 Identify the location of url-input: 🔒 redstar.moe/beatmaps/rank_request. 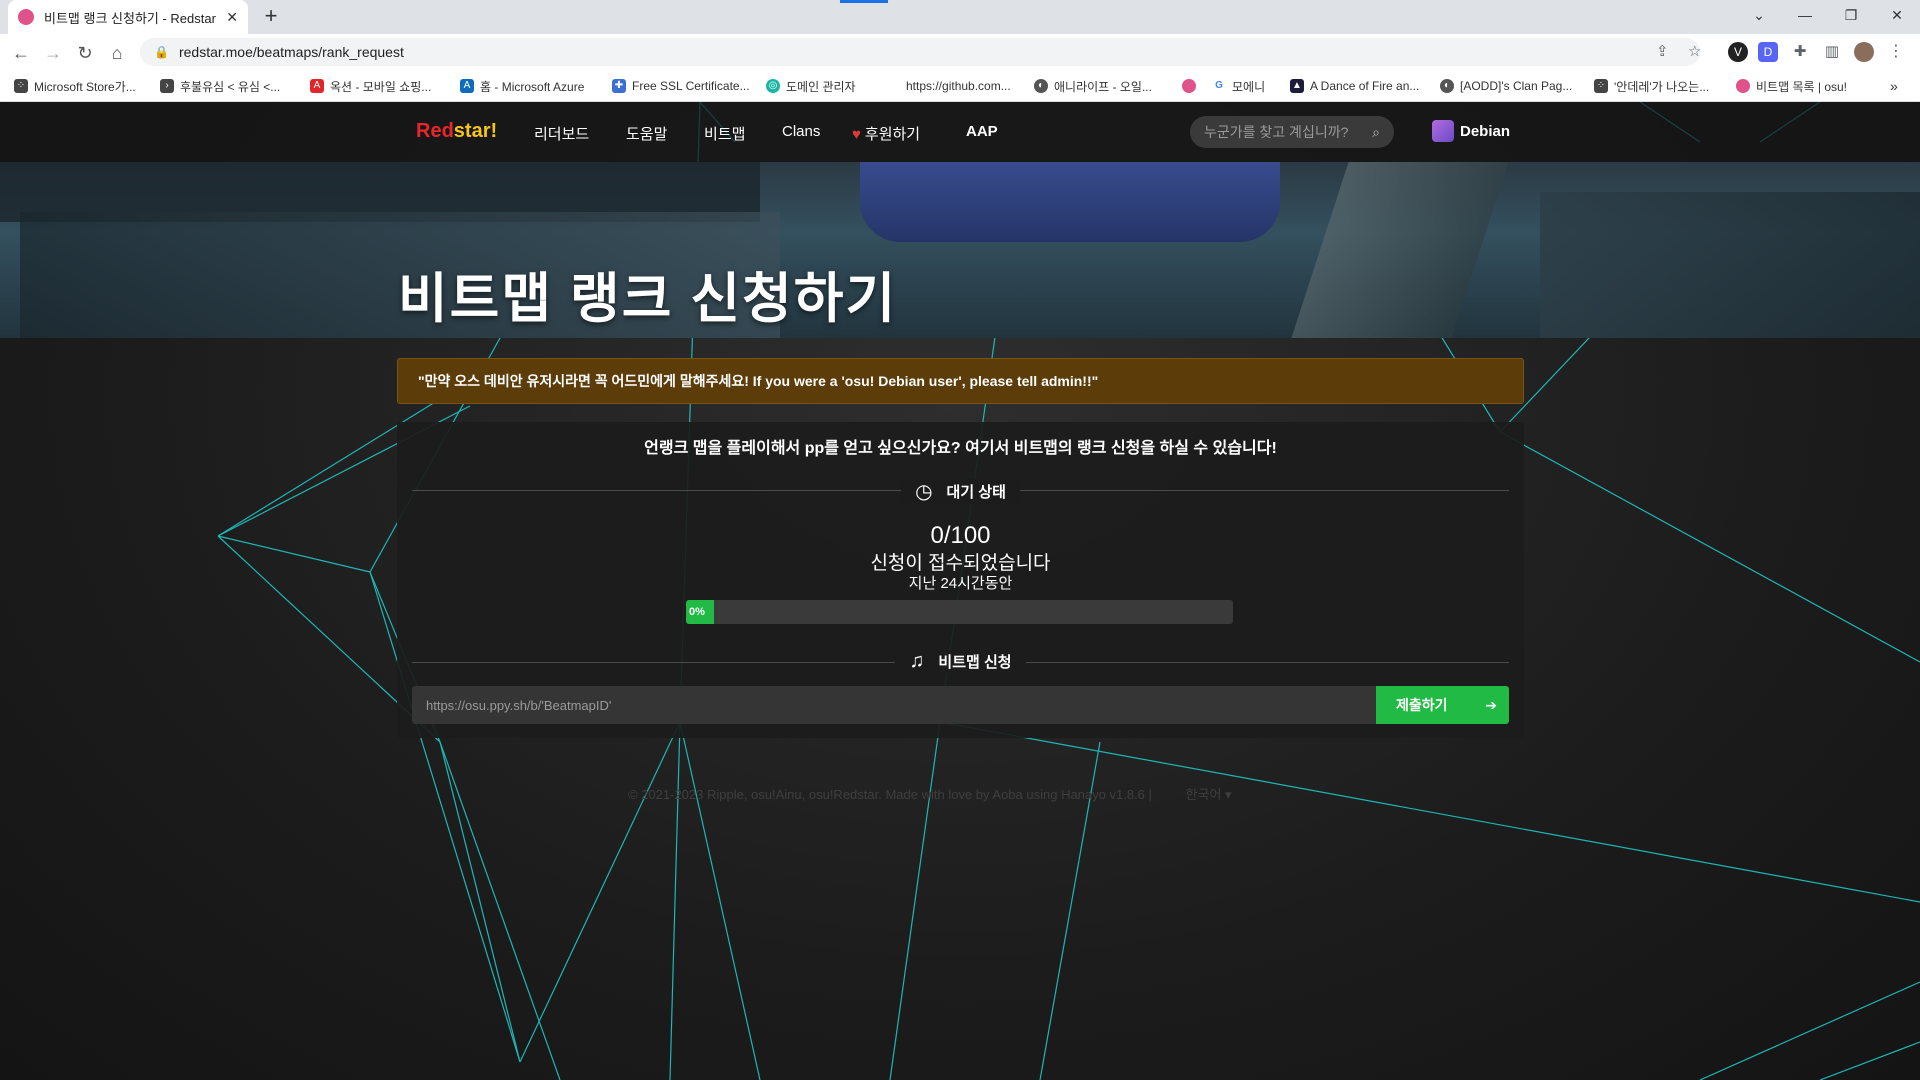
(920, 52).